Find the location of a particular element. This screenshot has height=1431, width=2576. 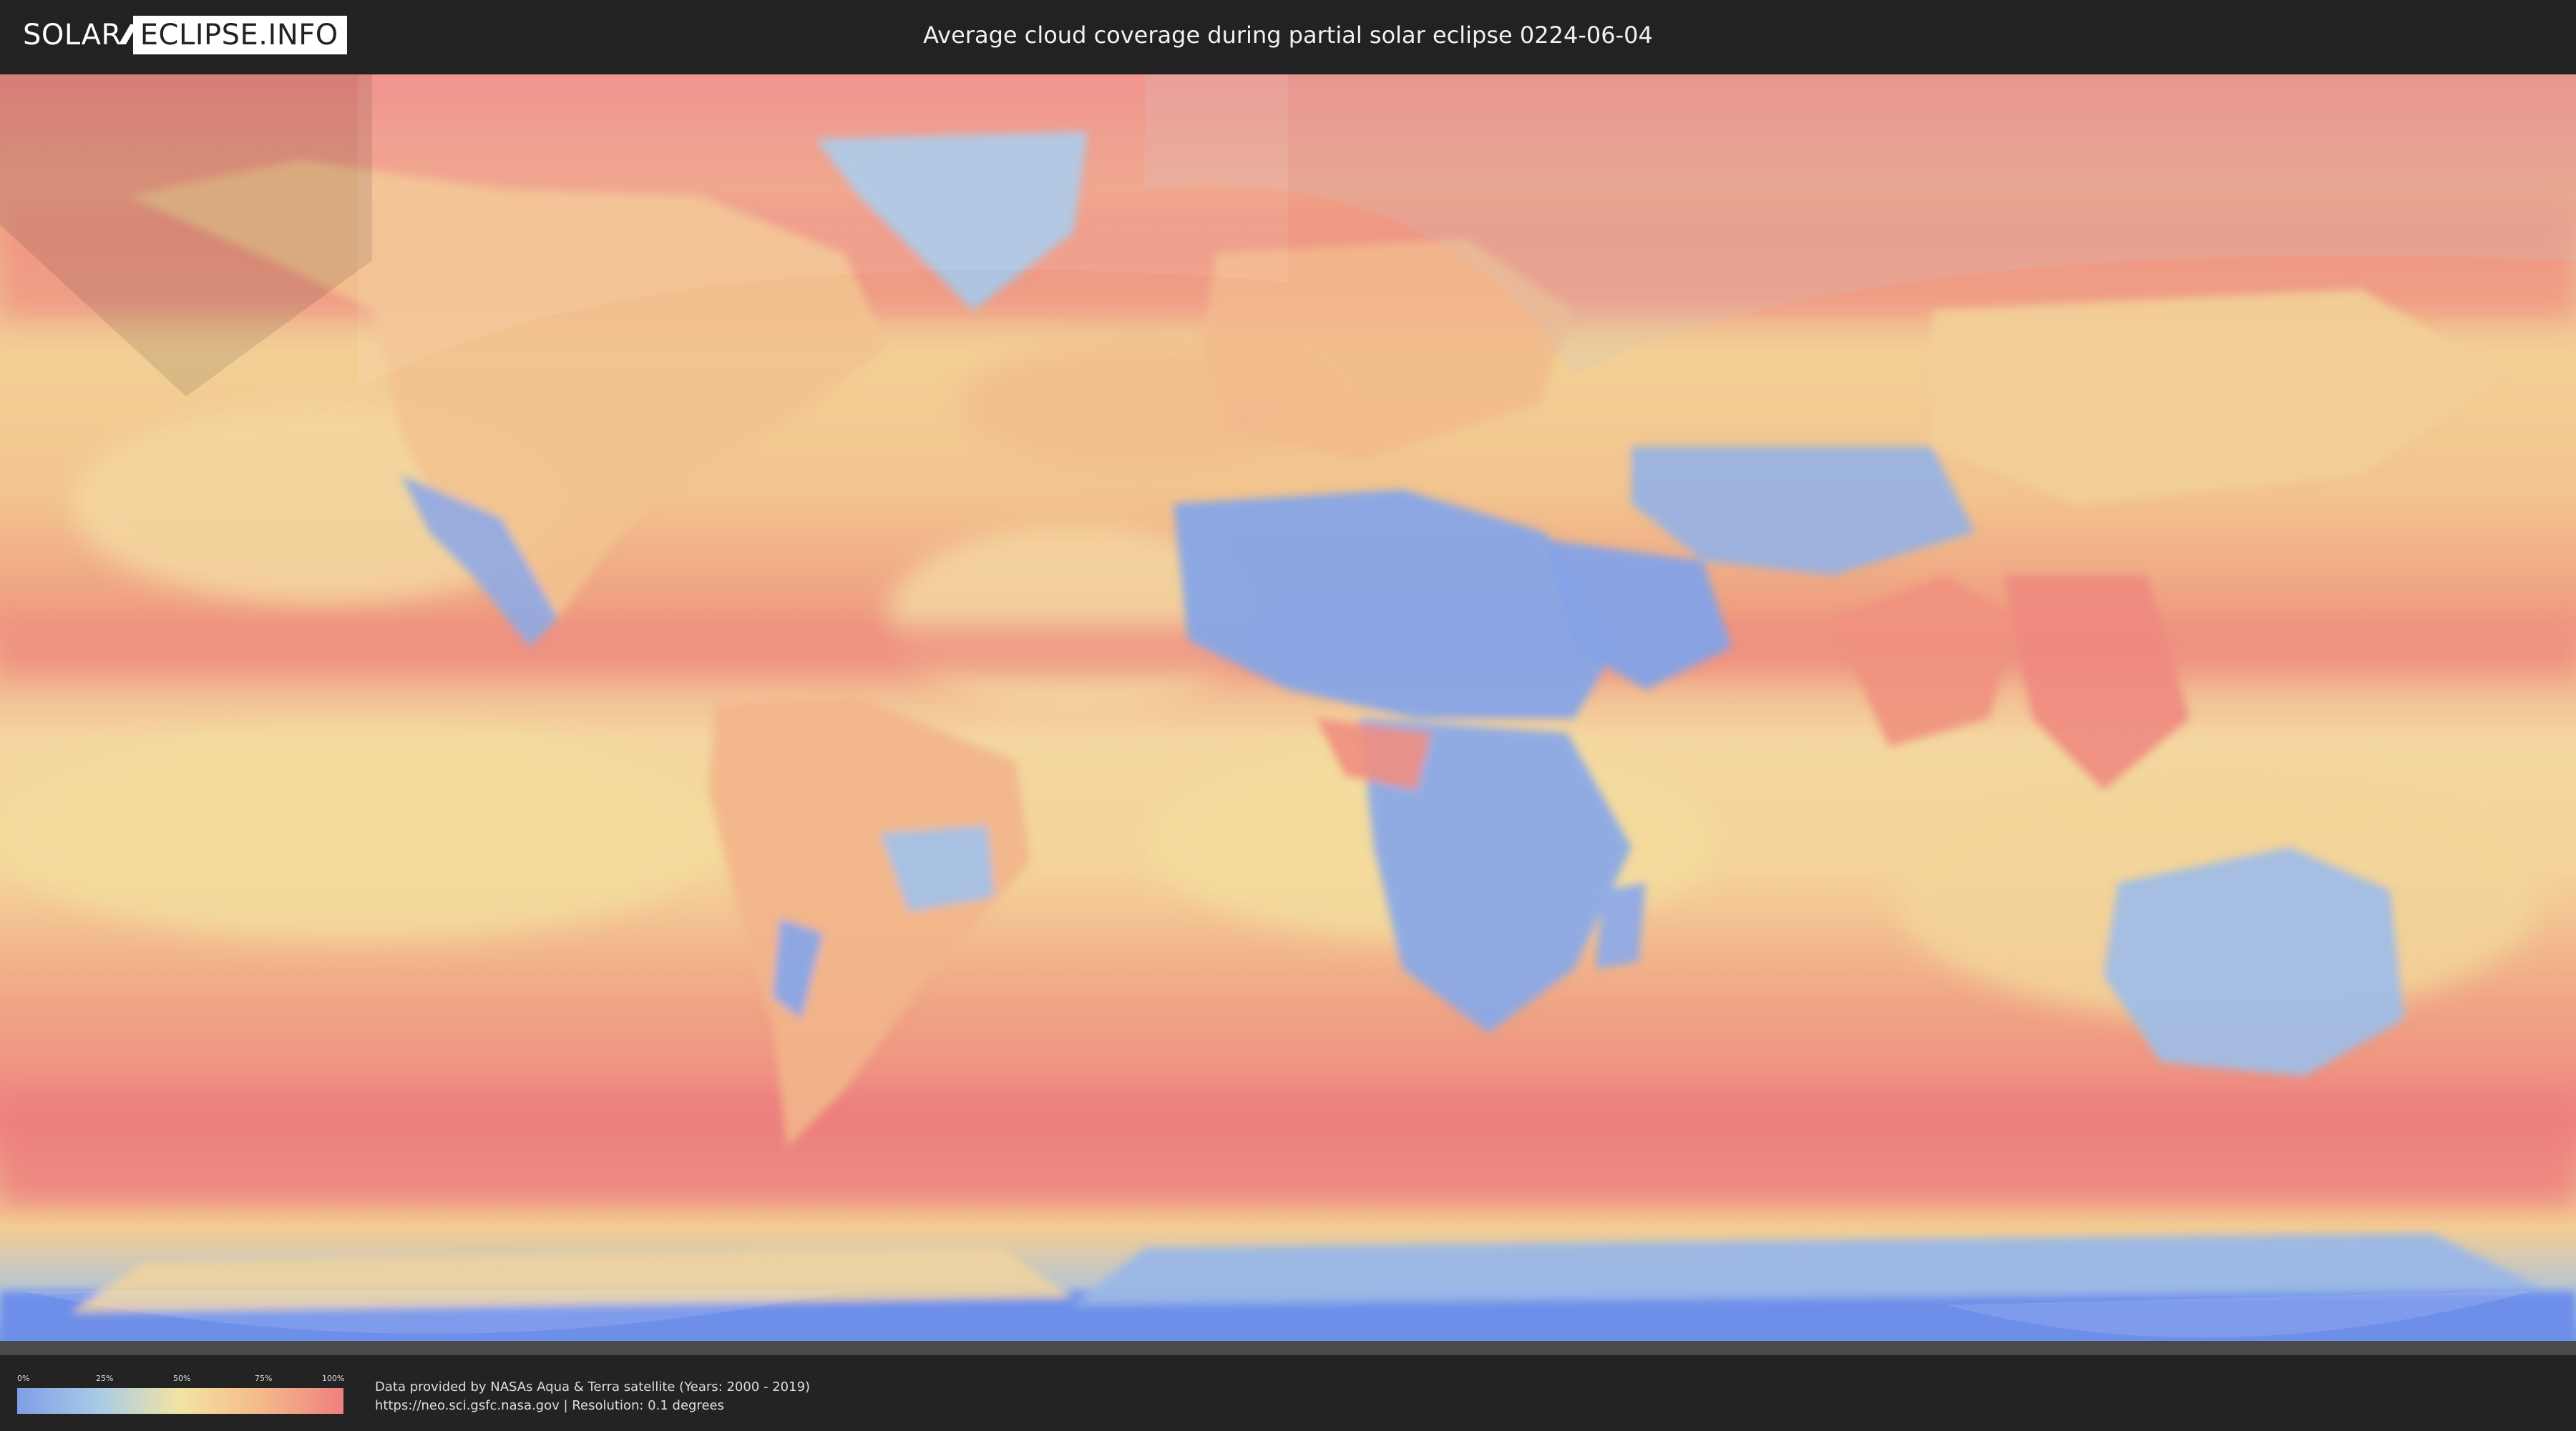

cloud-coverage-legend: 0% 25% 50% 75% 100% is located at coordinates (181, 1394).